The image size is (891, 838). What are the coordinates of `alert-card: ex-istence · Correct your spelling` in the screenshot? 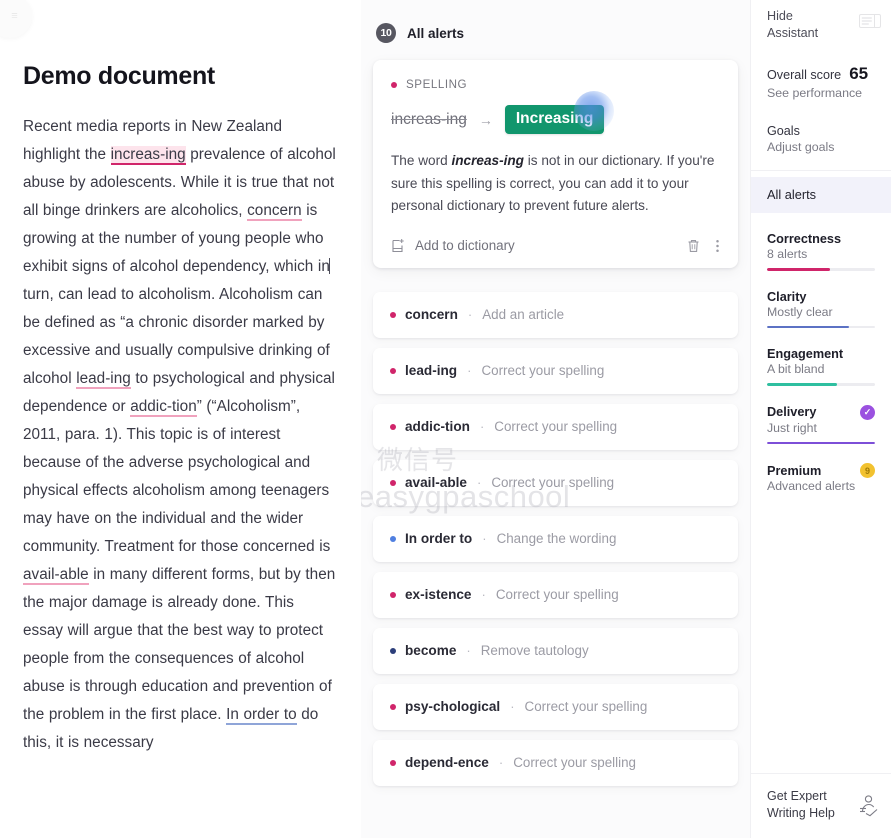 It's located at (555, 594).